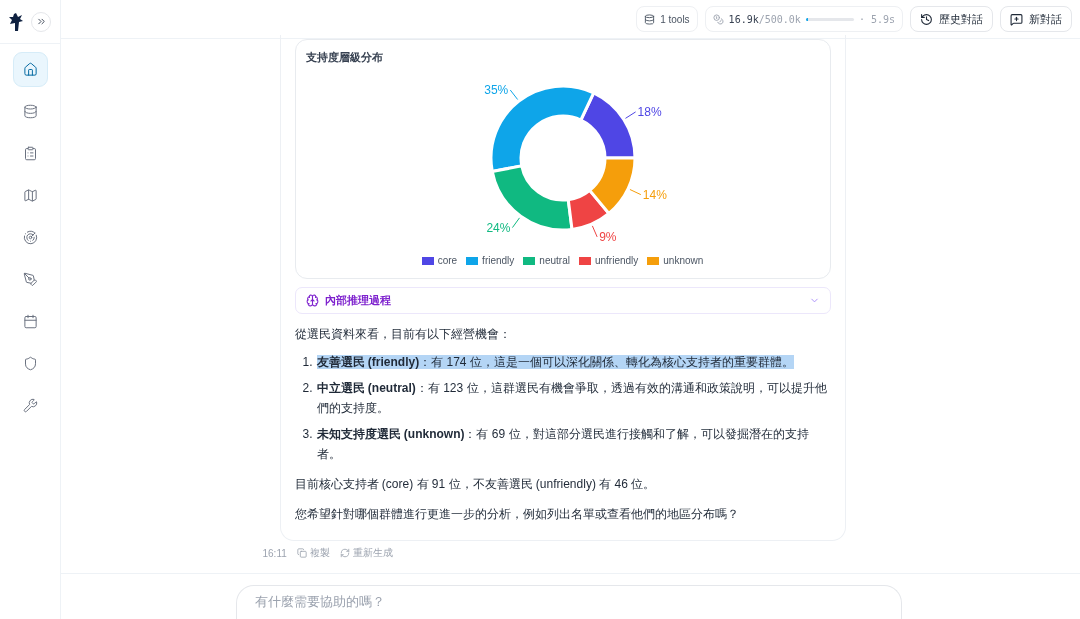 This screenshot has width=1080, height=619. I want to click on tokens-total: /500.0k, so click(779, 19).